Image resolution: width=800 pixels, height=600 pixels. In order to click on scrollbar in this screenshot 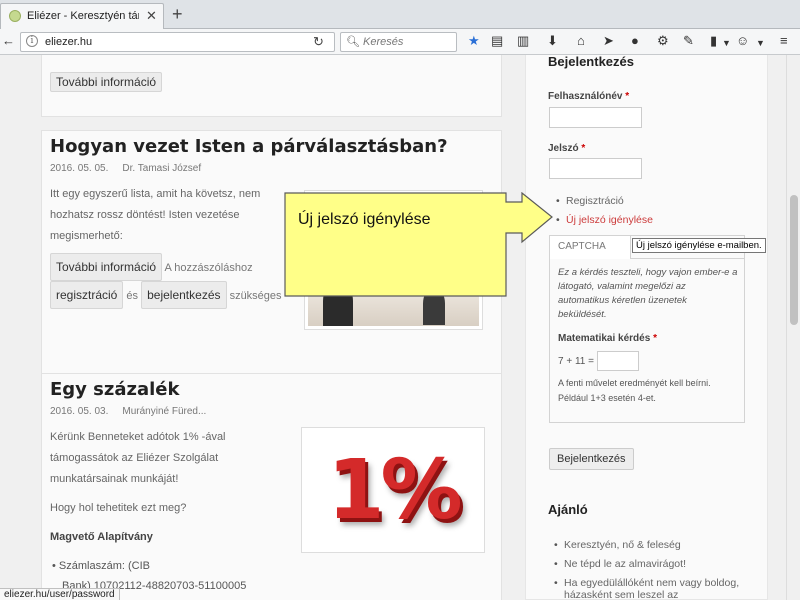, I will do `click(793, 327)`.